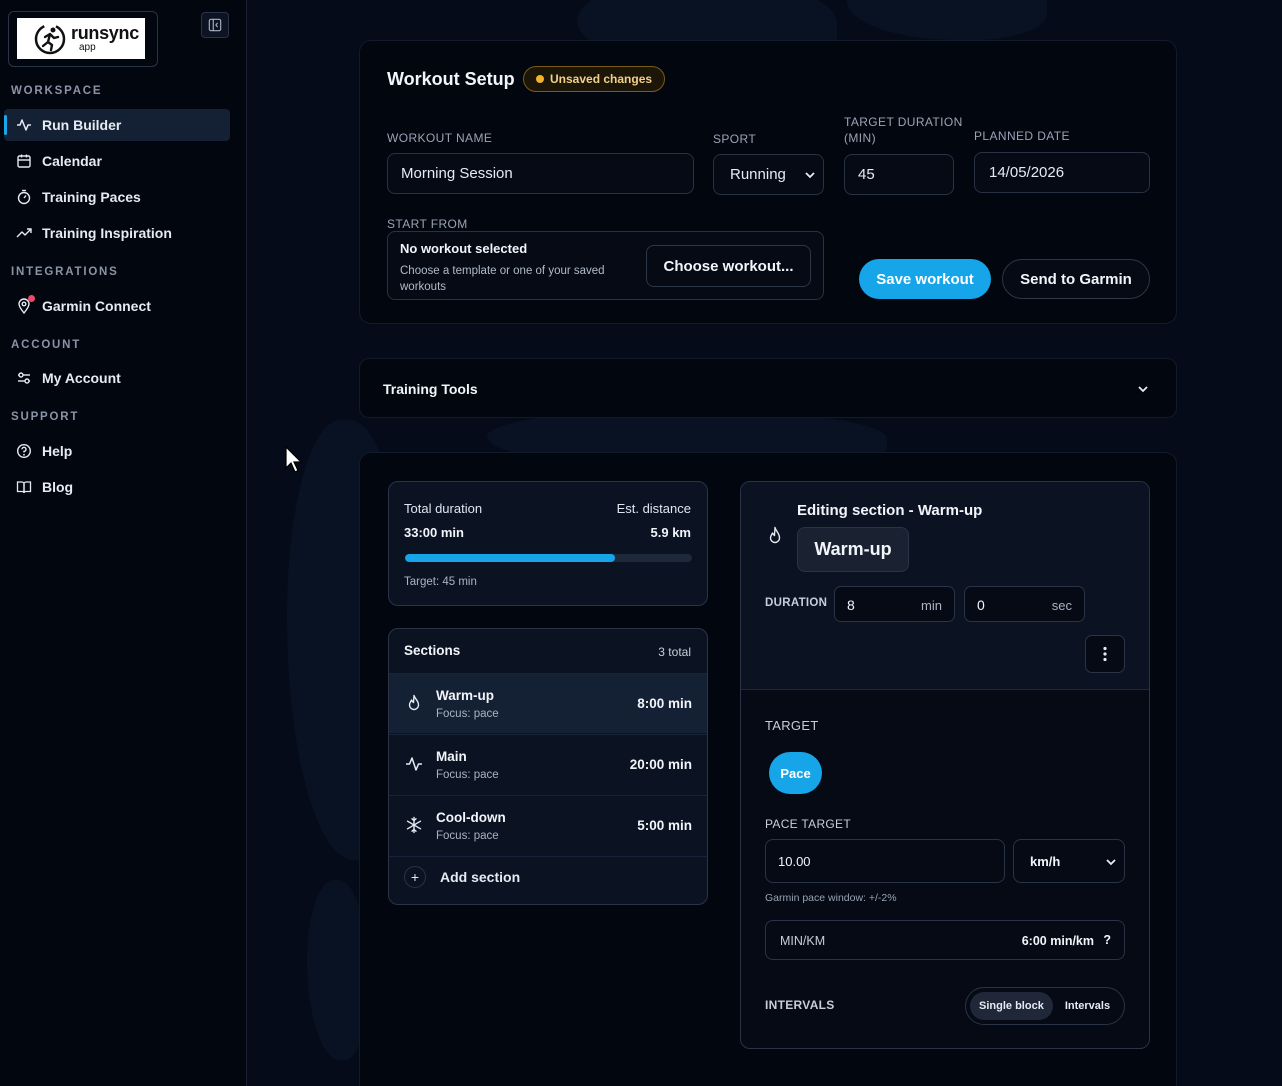 This screenshot has height=1086, width=1282. What do you see at coordinates (24, 487) in the screenshot?
I see `book-icon` at bounding box center [24, 487].